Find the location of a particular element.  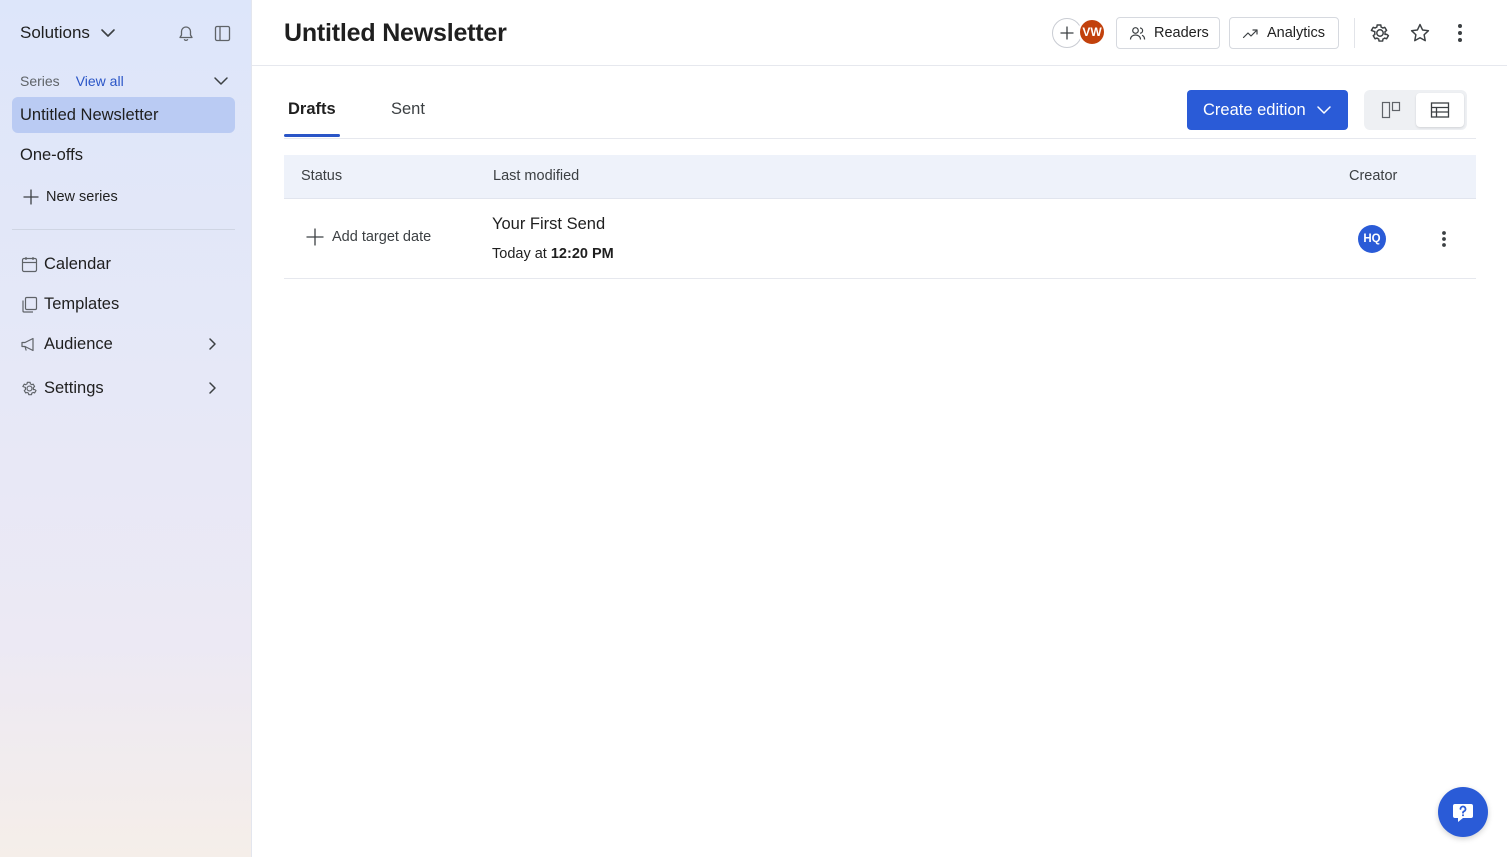

help-chat-button is located at coordinates (1463, 812).